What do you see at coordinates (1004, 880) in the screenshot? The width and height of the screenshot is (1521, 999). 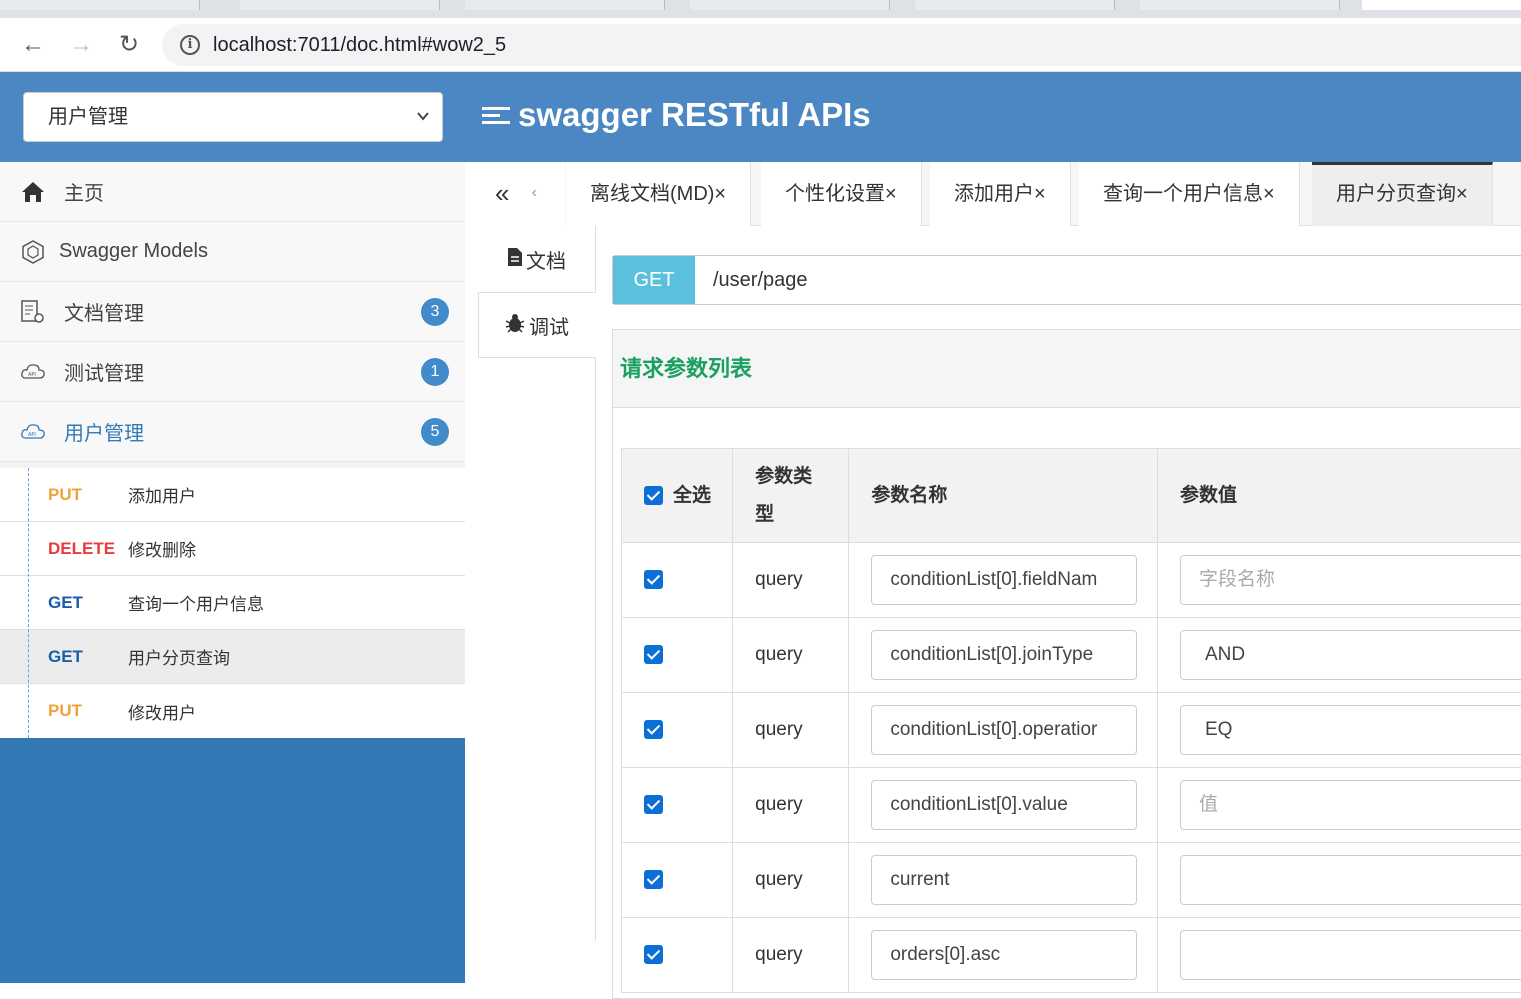 I see `param-name-input: current` at bounding box center [1004, 880].